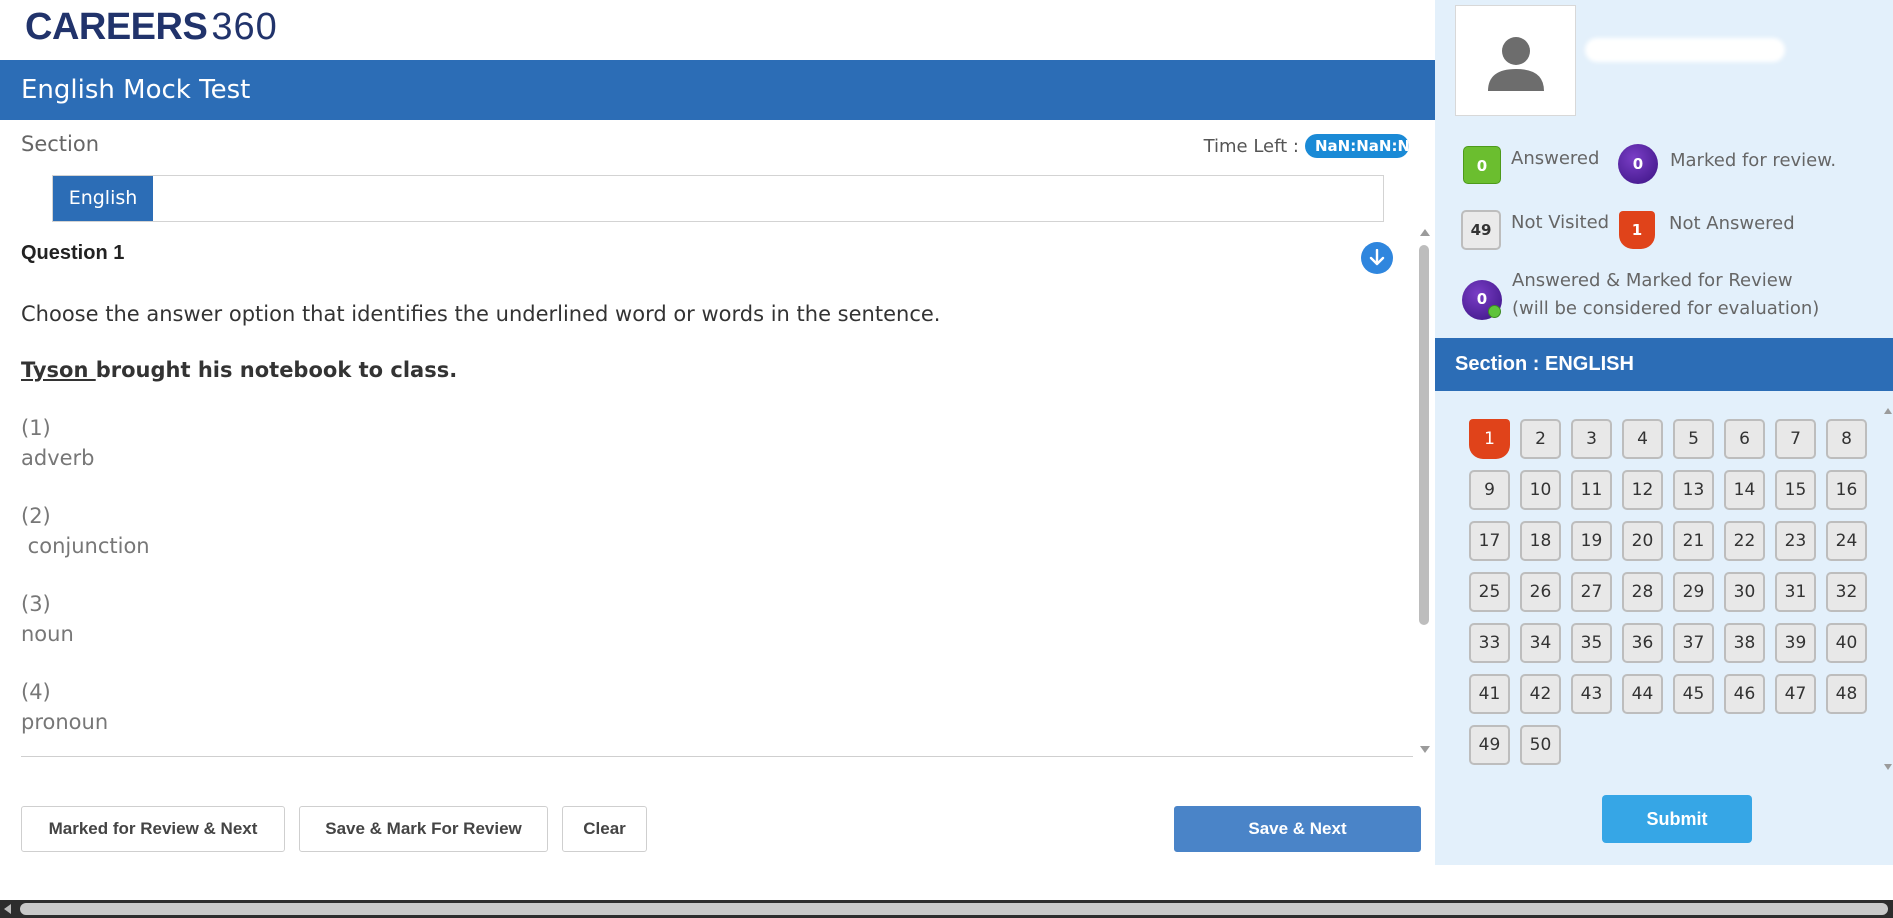  Describe the element at coordinates (1693, 694) in the screenshot. I see `question-palette-button: 45` at that location.